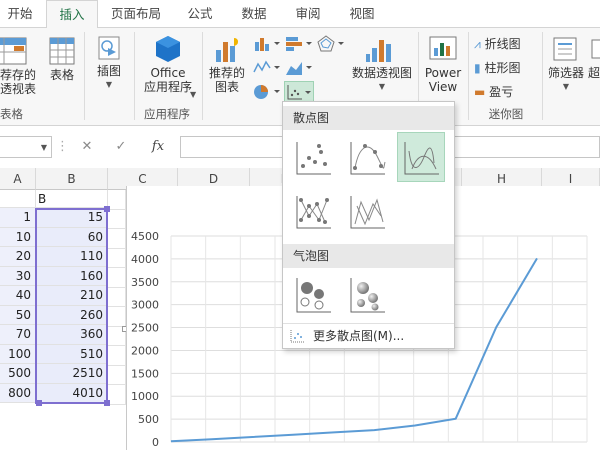 Image resolution: width=600 pixels, height=450 pixels. What do you see at coordinates (158, 147) in the screenshot?
I see `insert-function-button: fx` at bounding box center [158, 147].